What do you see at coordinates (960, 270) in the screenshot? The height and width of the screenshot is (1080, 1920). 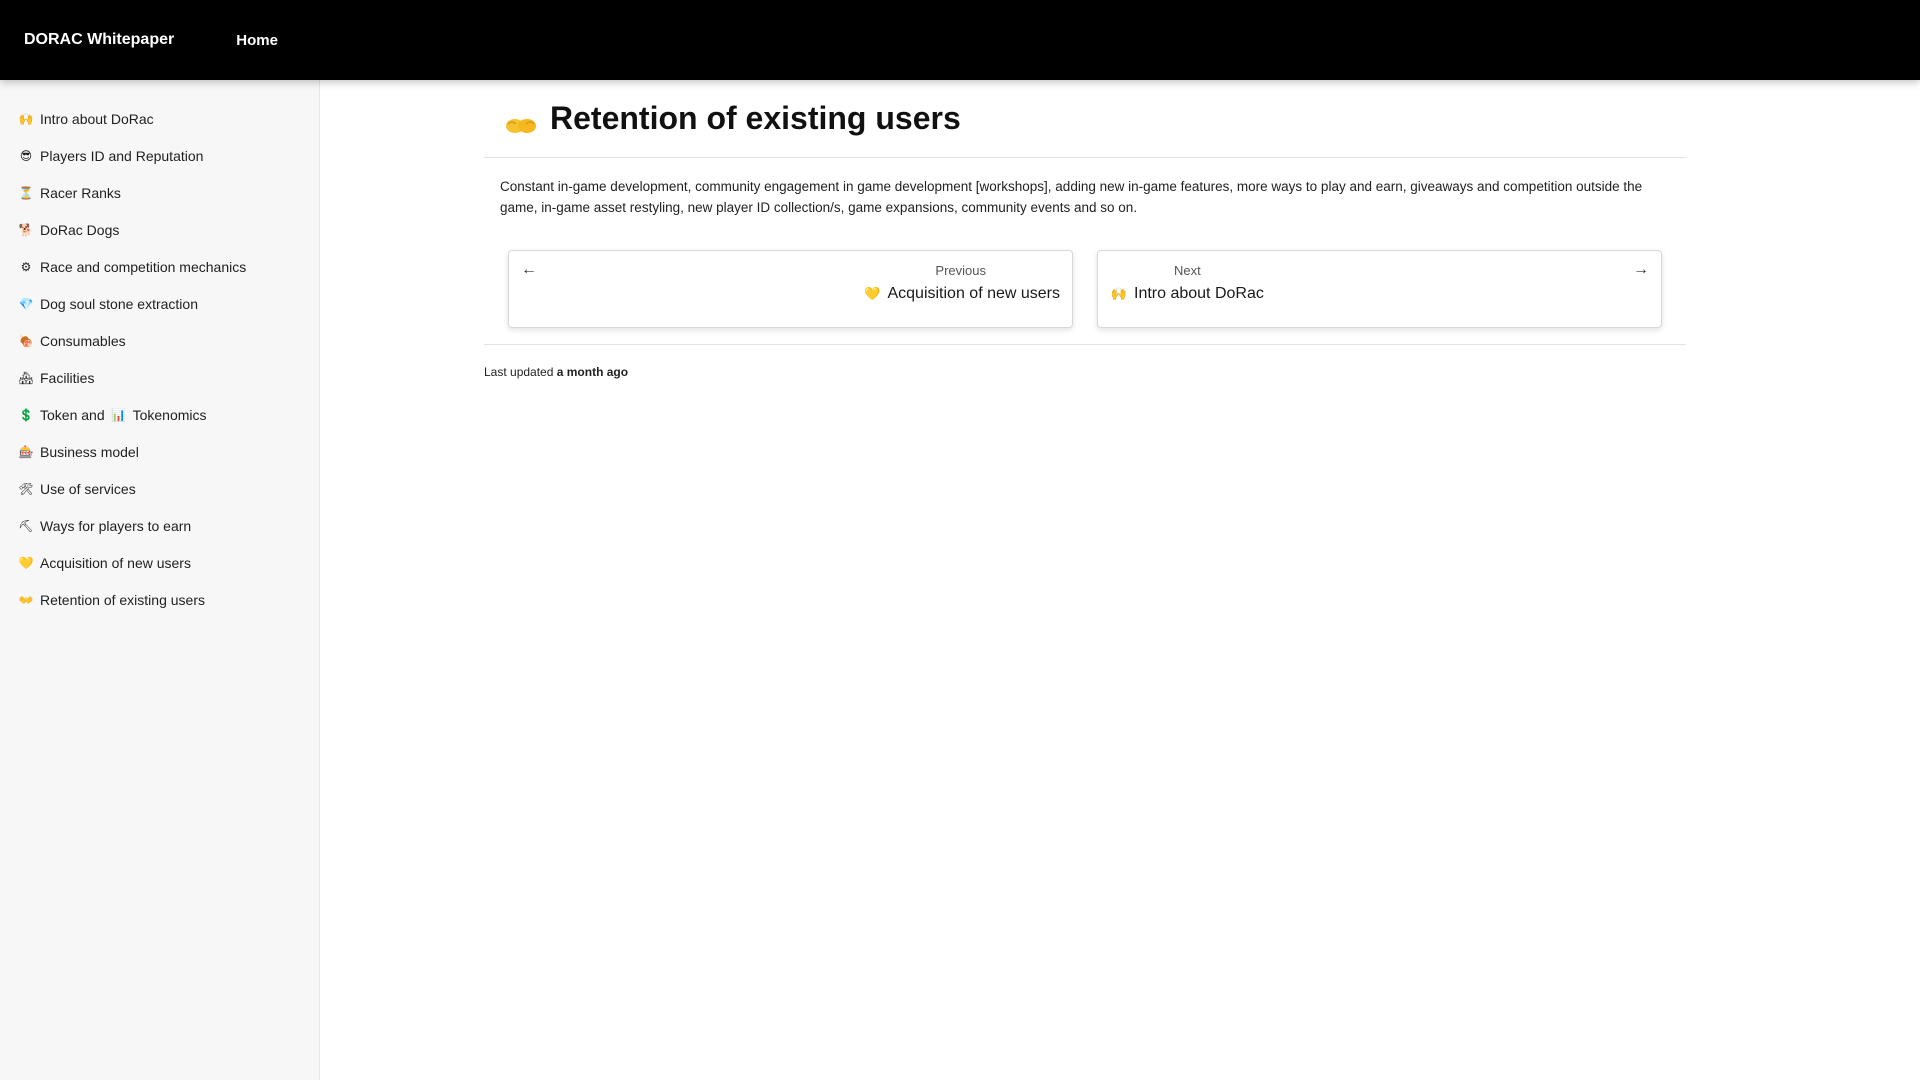 I see `previous-caption: Previous` at bounding box center [960, 270].